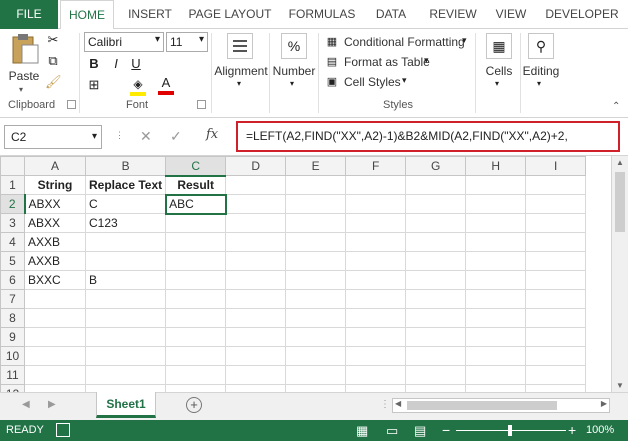 The height and width of the screenshot is (441, 628). I want to click on cell-d8, so click(256, 318).